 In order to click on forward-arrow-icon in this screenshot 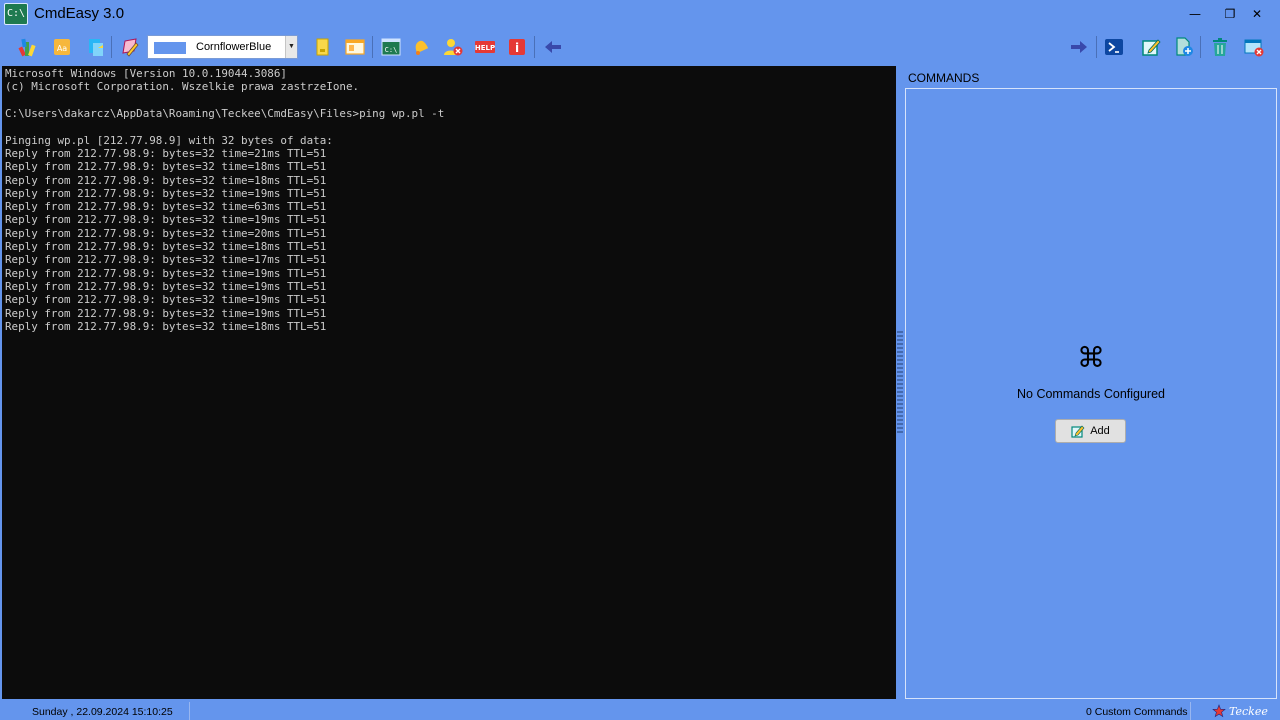, I will do `click(1079, 47)`.